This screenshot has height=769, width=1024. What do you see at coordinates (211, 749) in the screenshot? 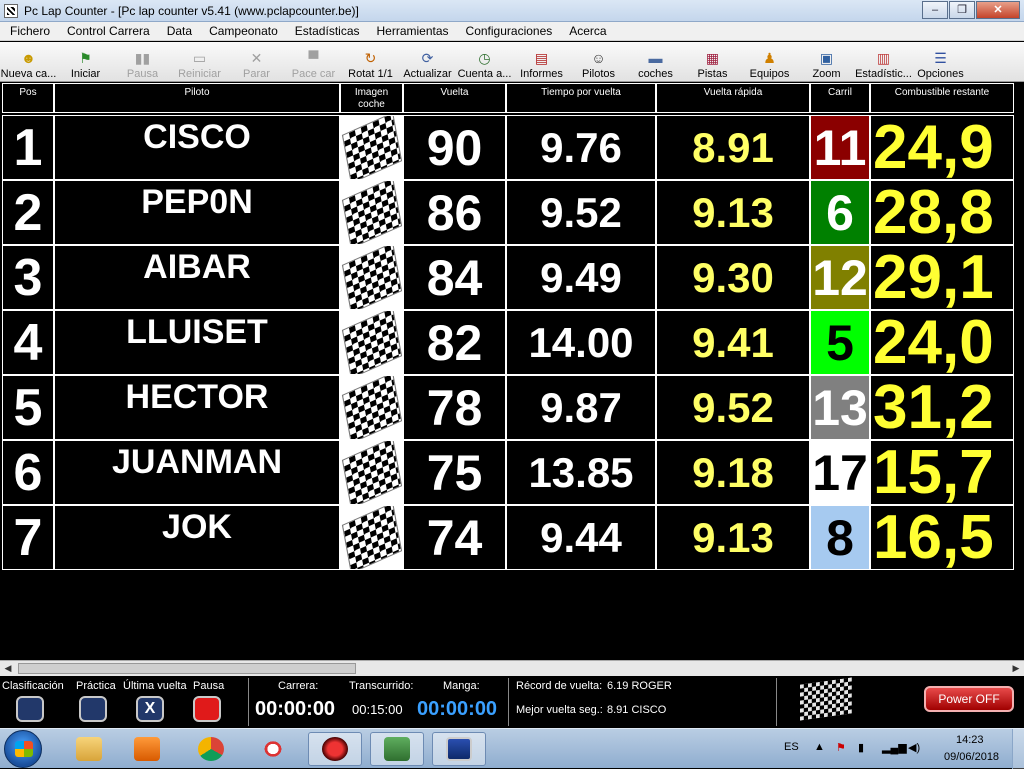
I see `taskbar-chrome` at bounding box center [211, 749].